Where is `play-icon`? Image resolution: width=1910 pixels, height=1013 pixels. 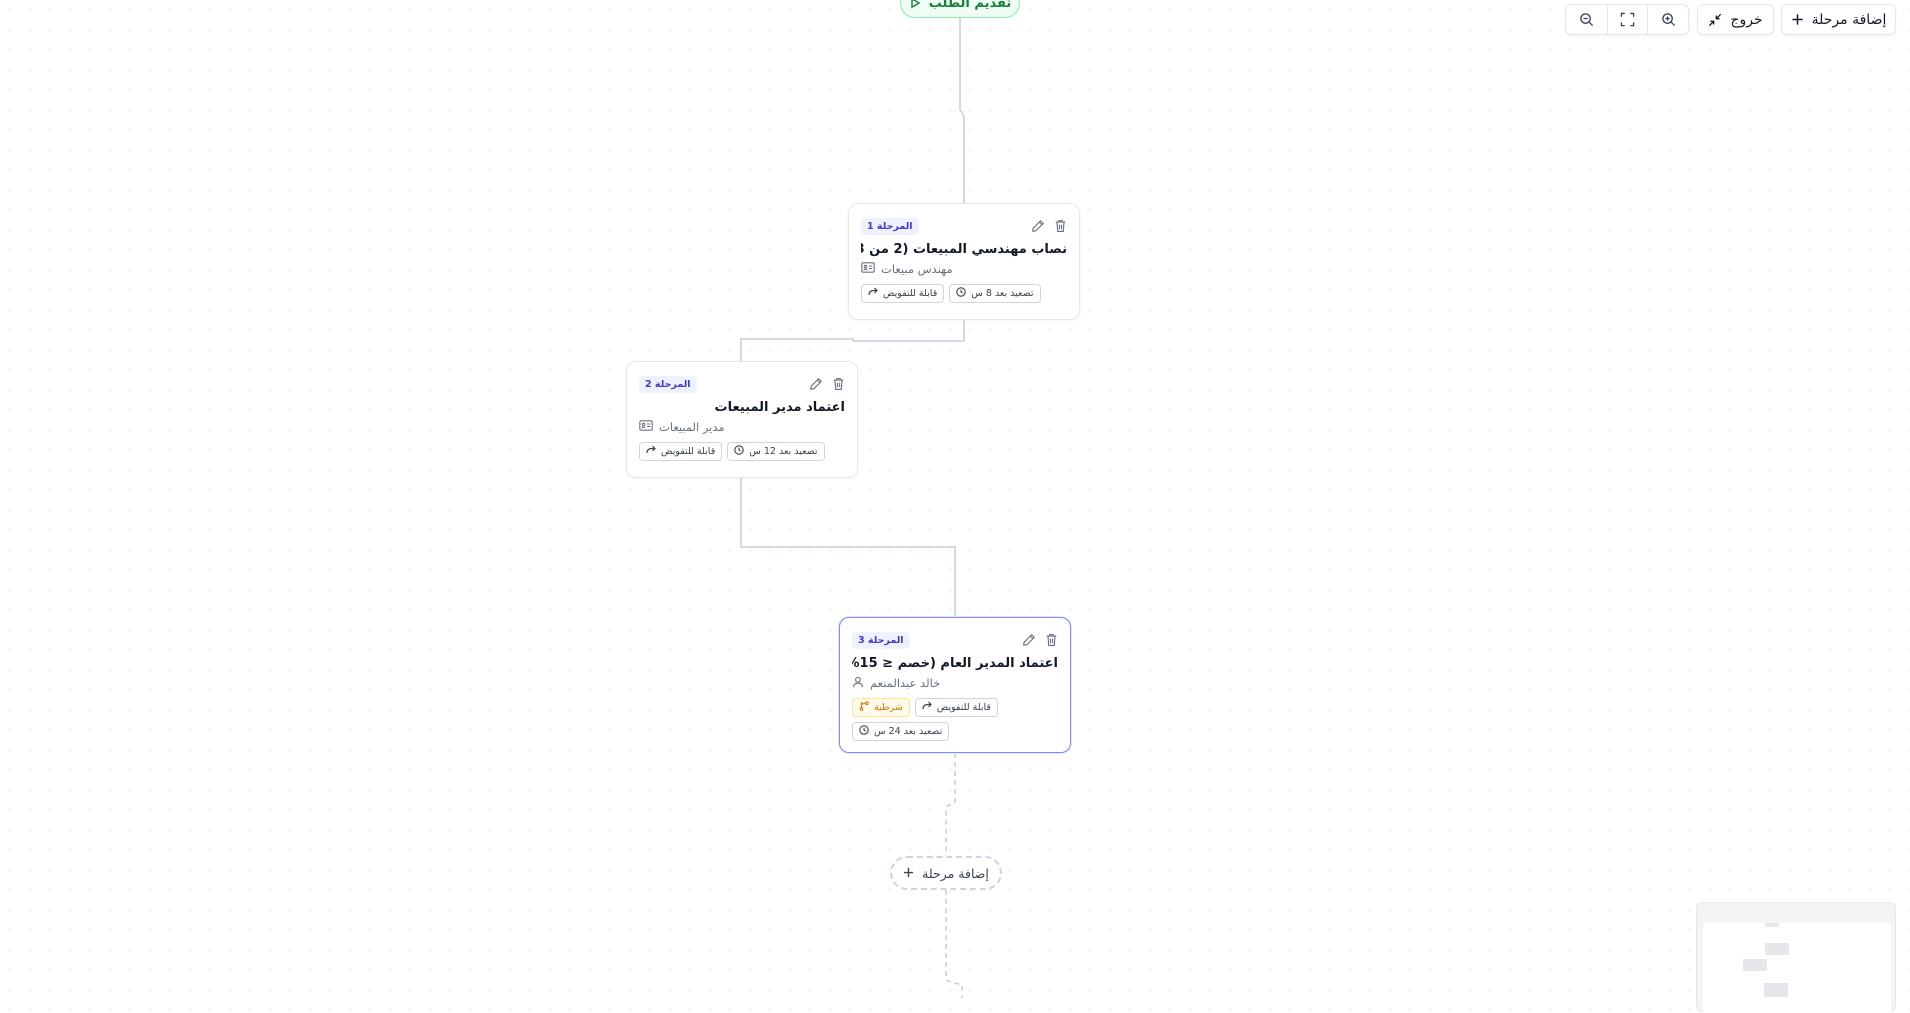
play-icon is located at coordinates (915, 6).